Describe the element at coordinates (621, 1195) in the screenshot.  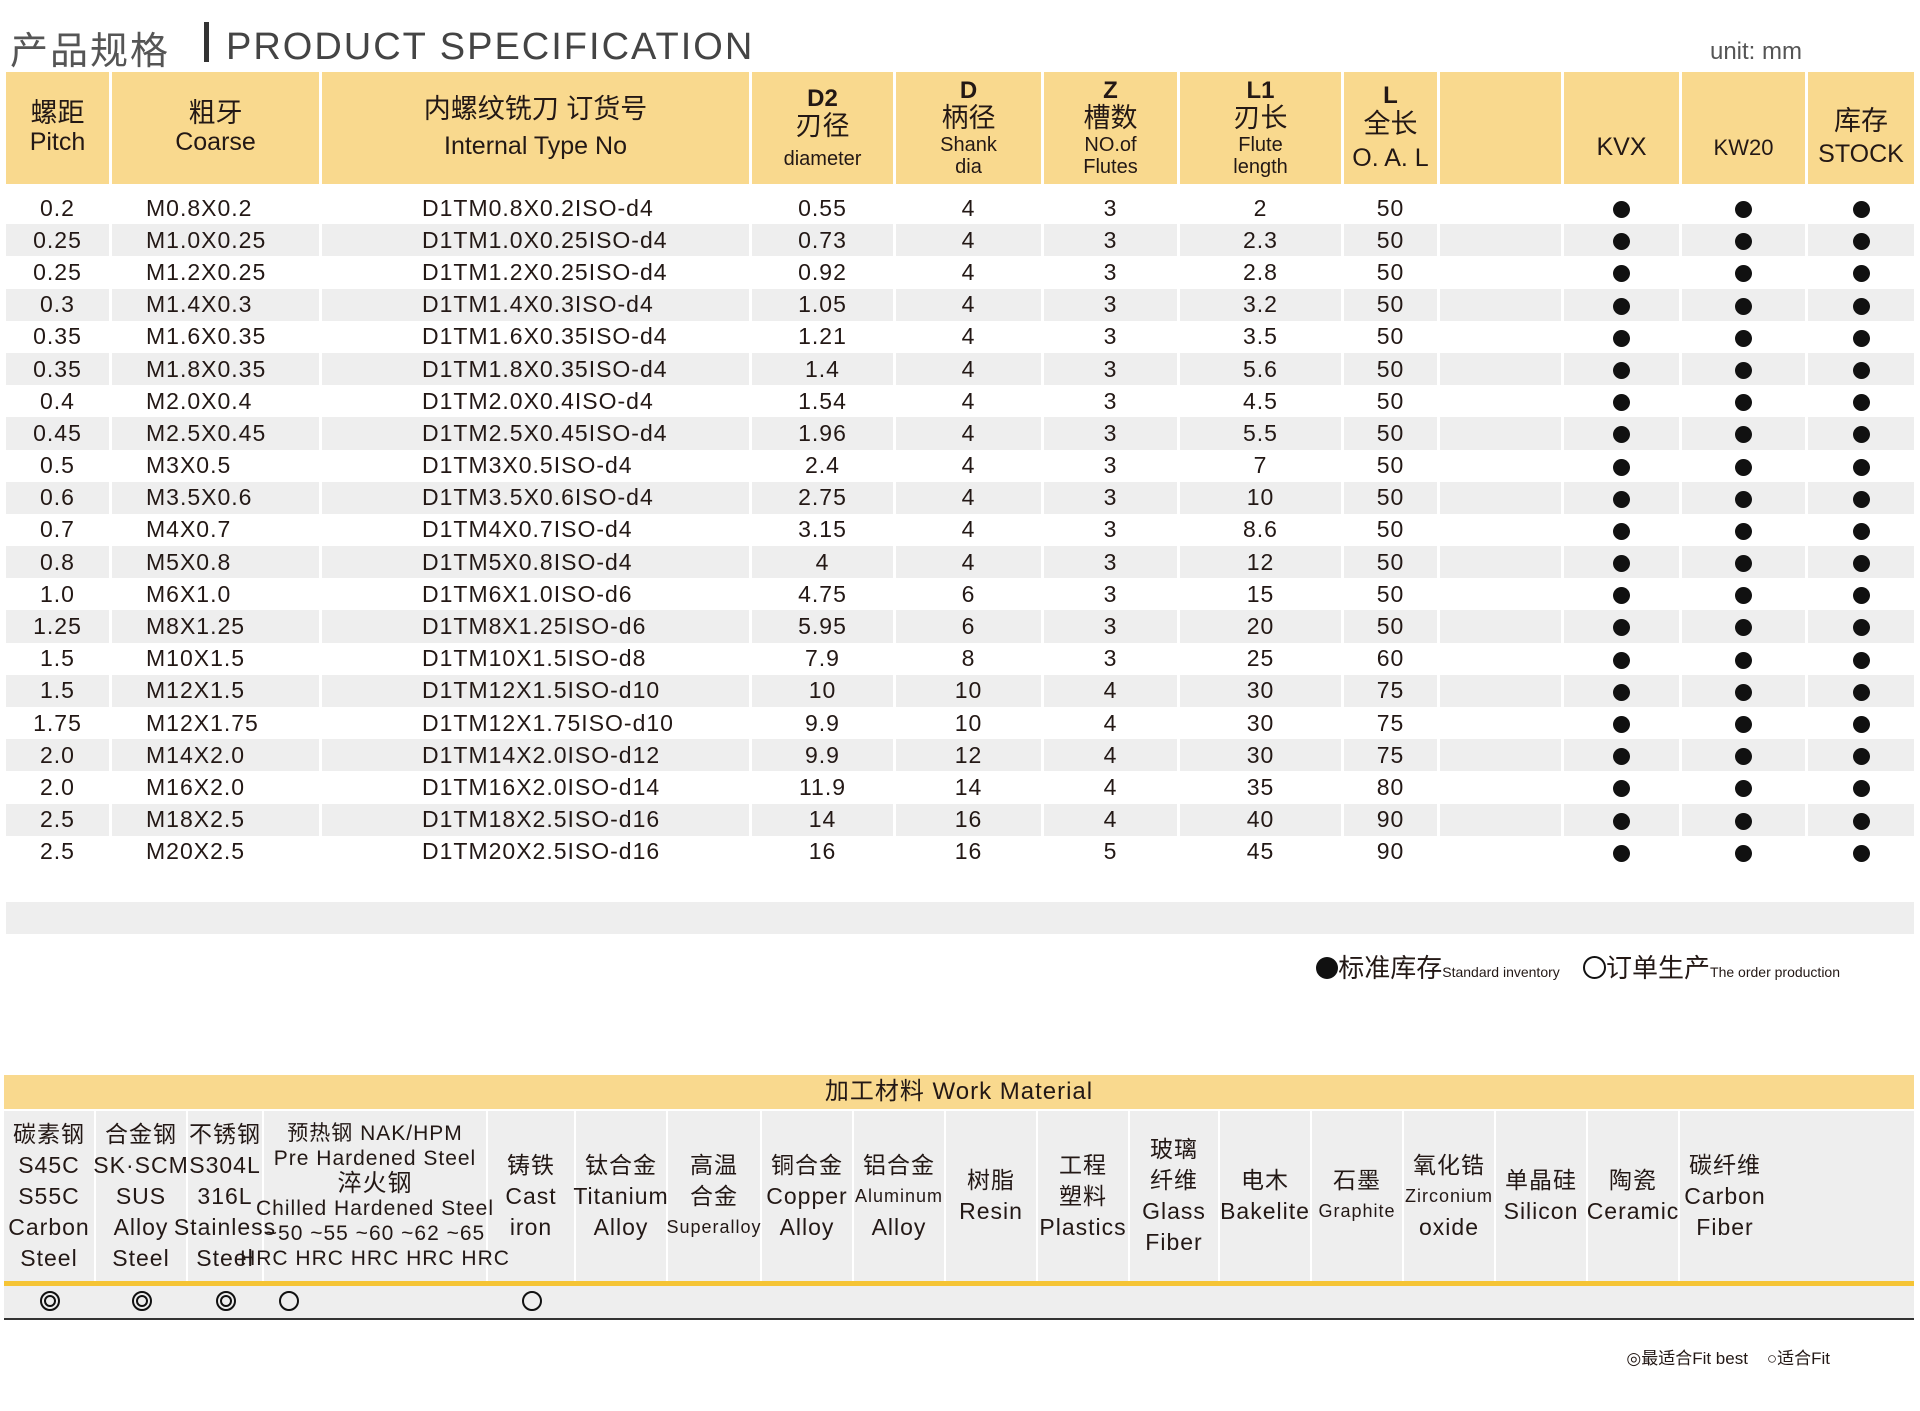
I see `material-label: Titanium` at that location.